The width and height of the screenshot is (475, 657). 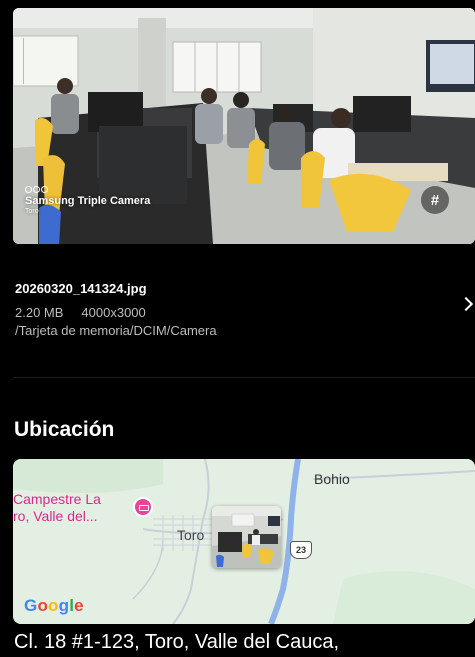 What do you see at coordinates (143, 507) in the screenshot?
I see `hotel-pin-icon` at bounding box center [143, 507].